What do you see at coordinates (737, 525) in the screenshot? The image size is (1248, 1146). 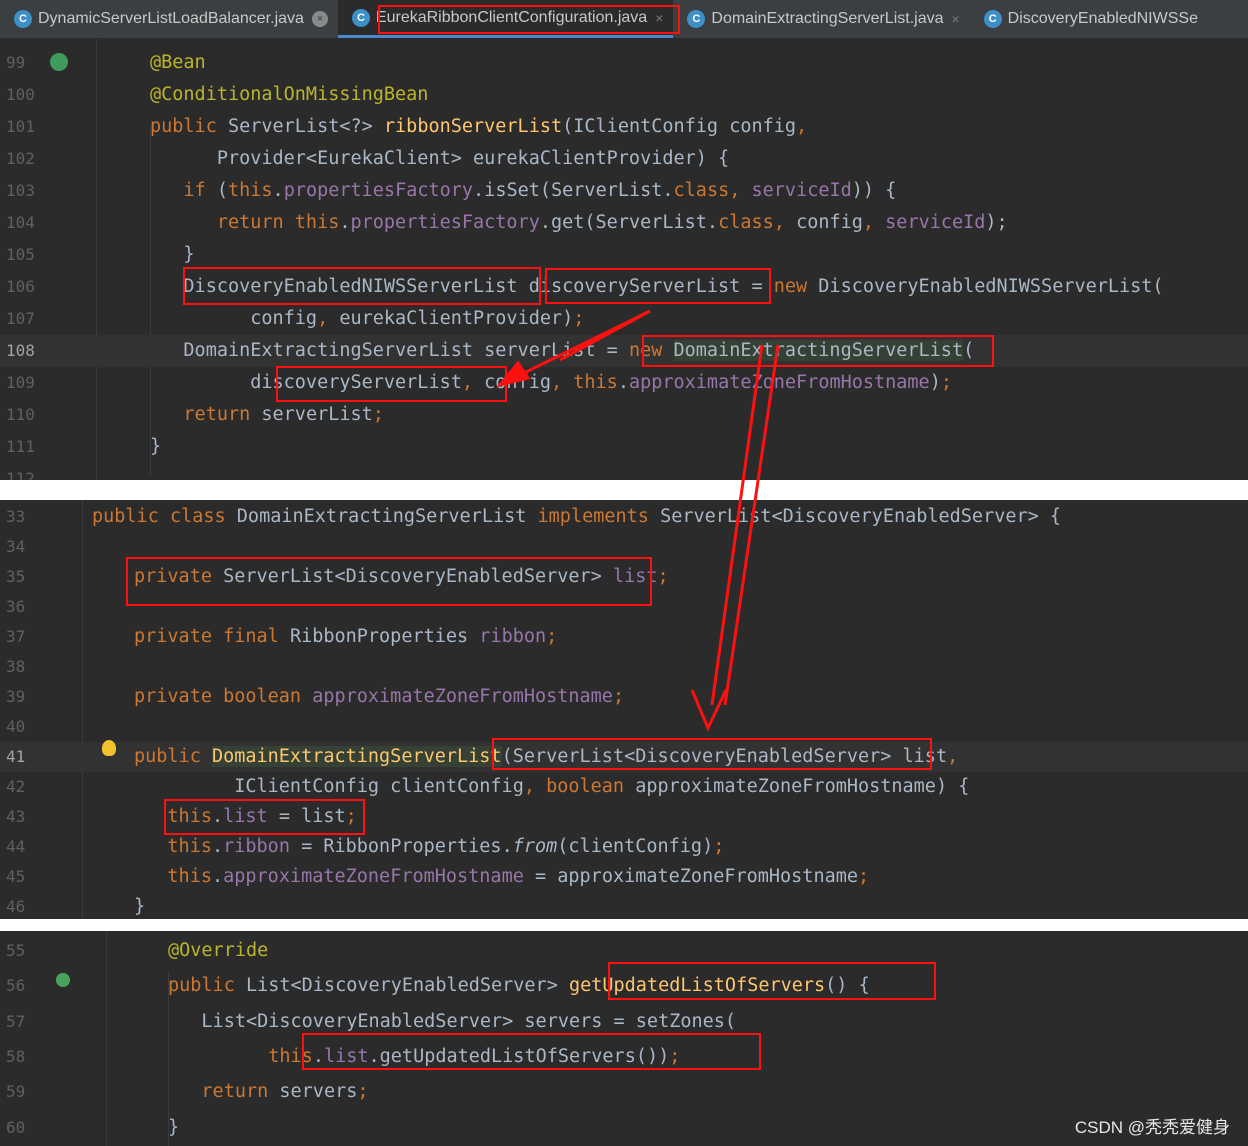 I see `arrow-down-left` at bounding box center [737, 525].